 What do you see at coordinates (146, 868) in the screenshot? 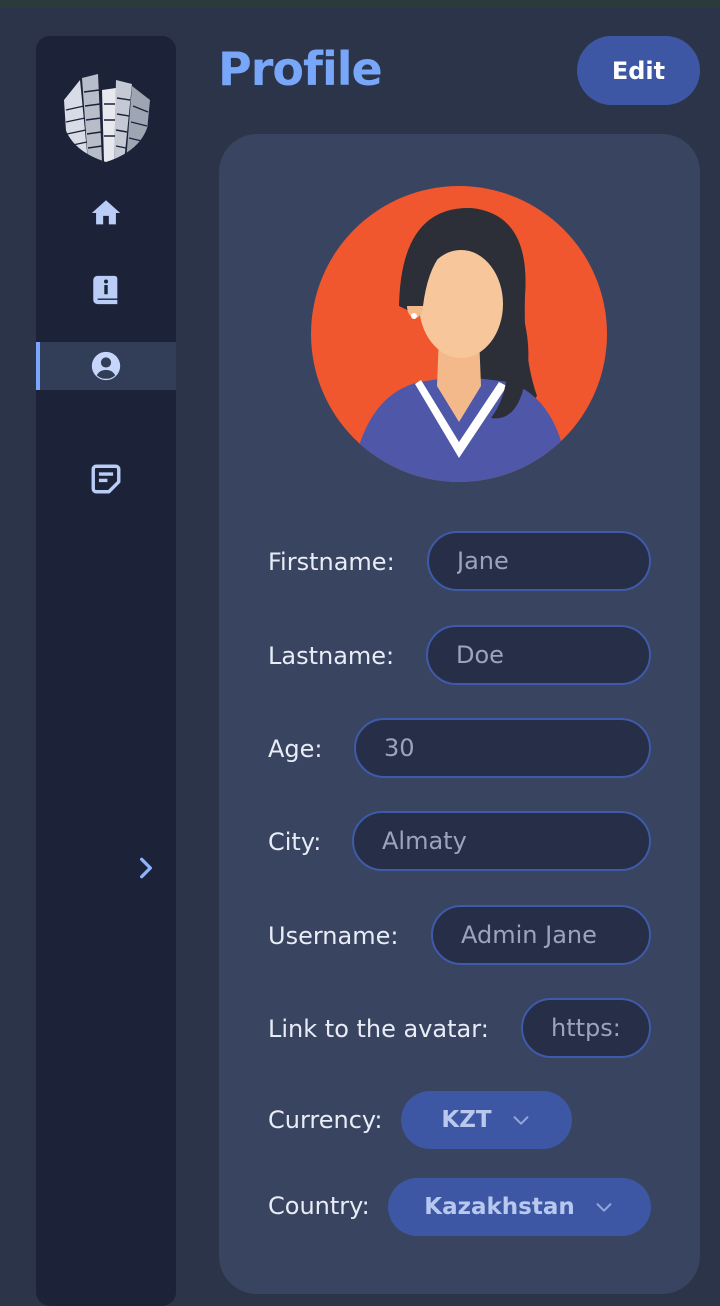
I see `chevron-right-icon` at bounding box center [146, 868].